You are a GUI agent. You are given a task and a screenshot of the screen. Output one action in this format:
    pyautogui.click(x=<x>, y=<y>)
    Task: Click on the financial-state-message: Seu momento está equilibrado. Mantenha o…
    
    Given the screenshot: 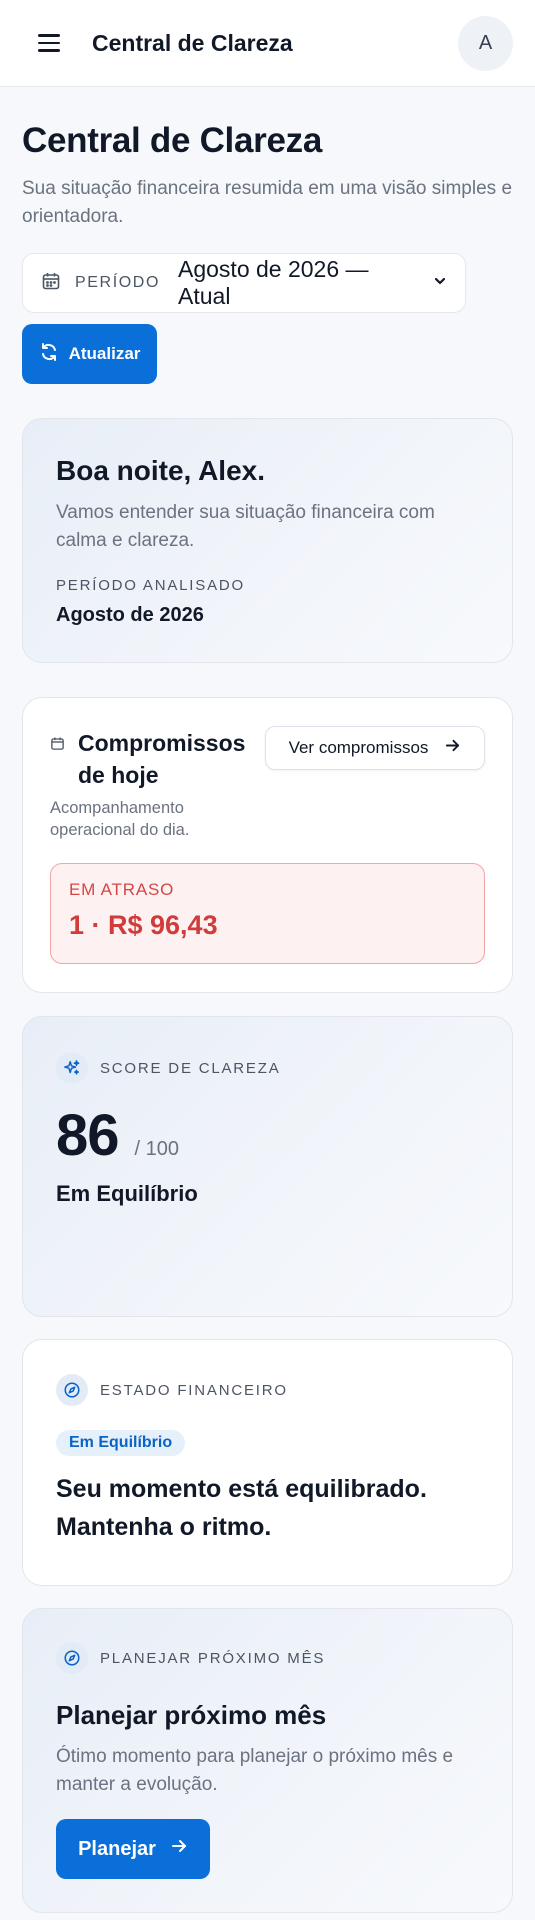 What is the action you would take?
    pyautogui.click(x=241, y=1508)
    